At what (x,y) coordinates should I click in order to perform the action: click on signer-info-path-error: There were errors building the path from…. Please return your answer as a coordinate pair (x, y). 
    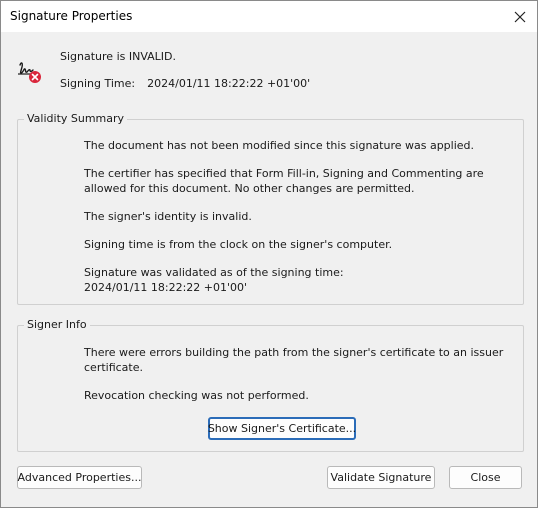
    Looking at the image, I should click on (294, 360).